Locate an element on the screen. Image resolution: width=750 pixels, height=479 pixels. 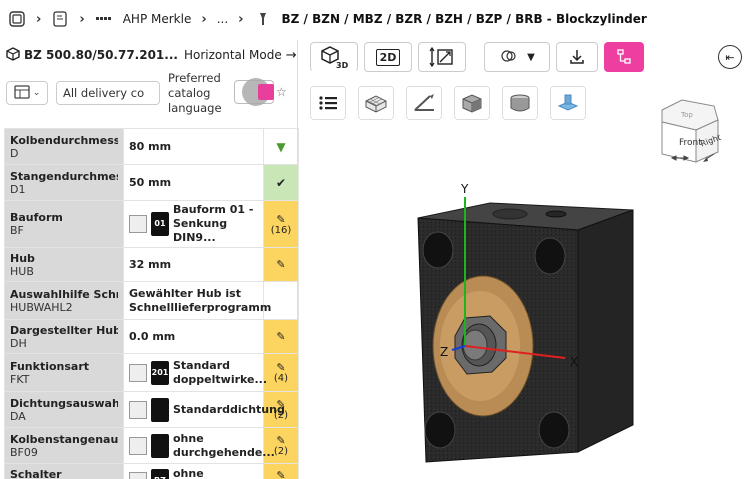
list-view-button is located at coordinates (328, 103).